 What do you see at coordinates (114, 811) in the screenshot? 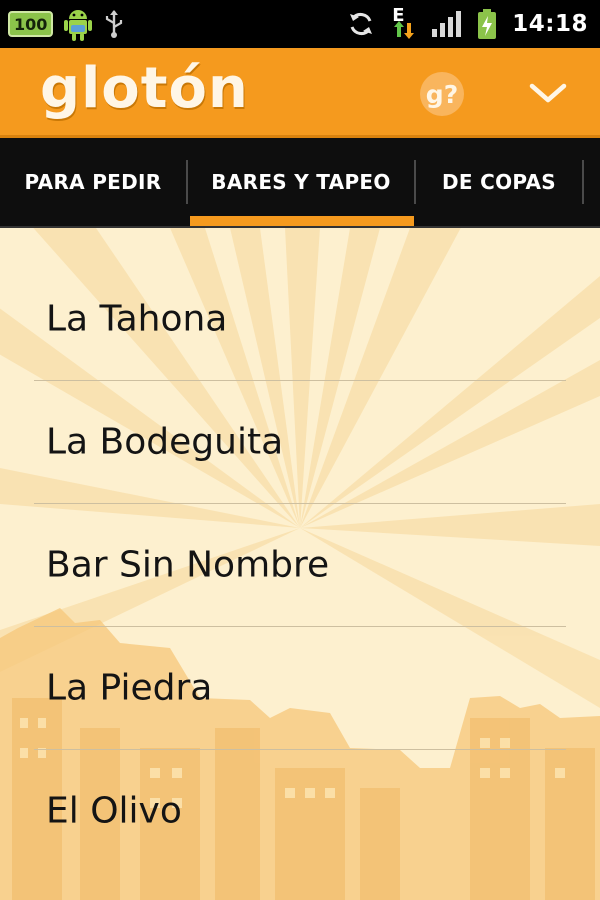
I see `list-item-label: El Olivo` at bounding box center [114, 811].